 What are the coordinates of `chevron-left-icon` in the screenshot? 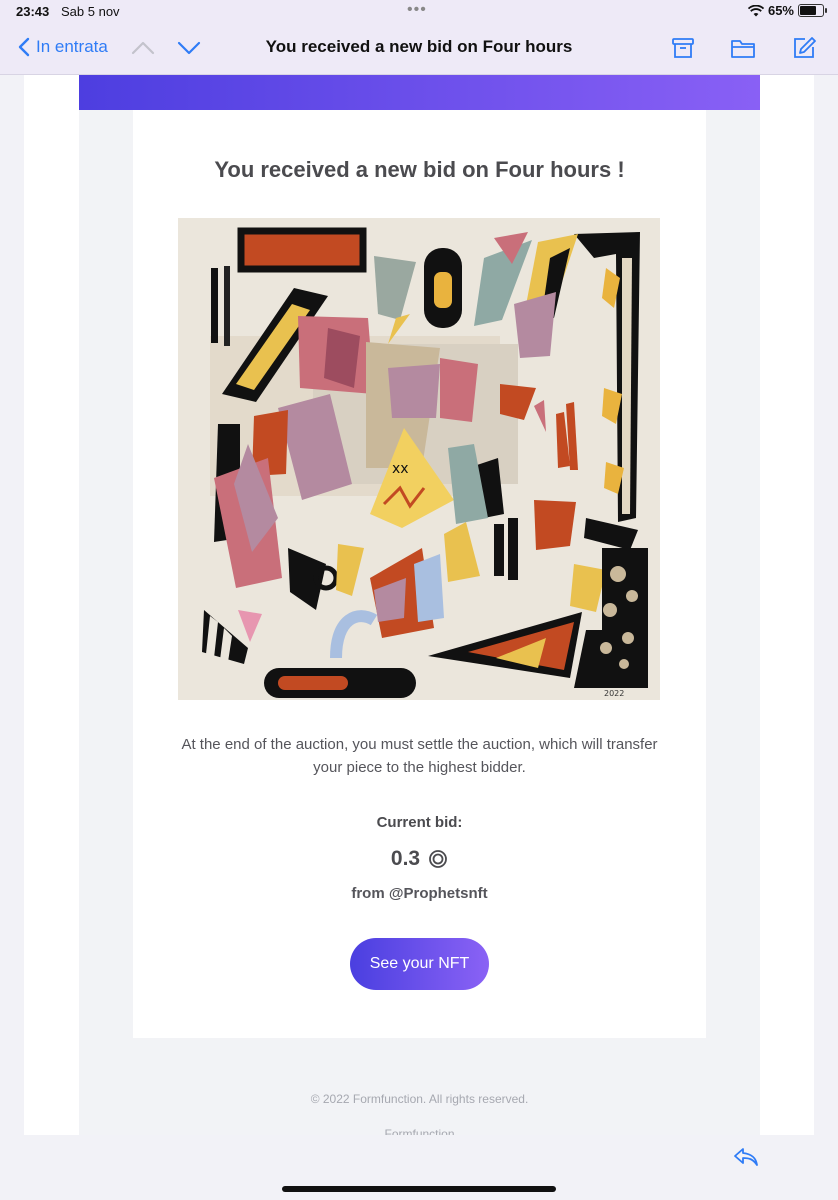 It's located at (24, 47).